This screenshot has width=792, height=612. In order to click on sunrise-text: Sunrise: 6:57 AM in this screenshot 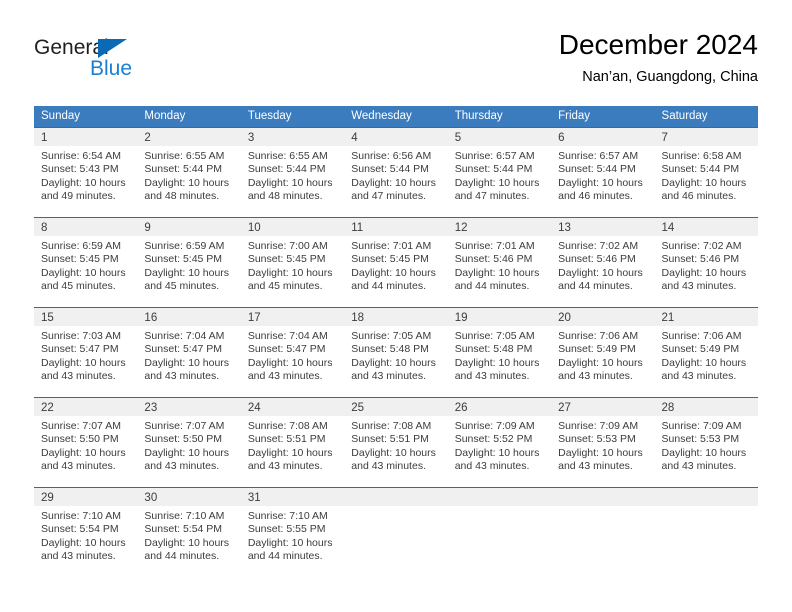, I will do `click(494, 156)`.